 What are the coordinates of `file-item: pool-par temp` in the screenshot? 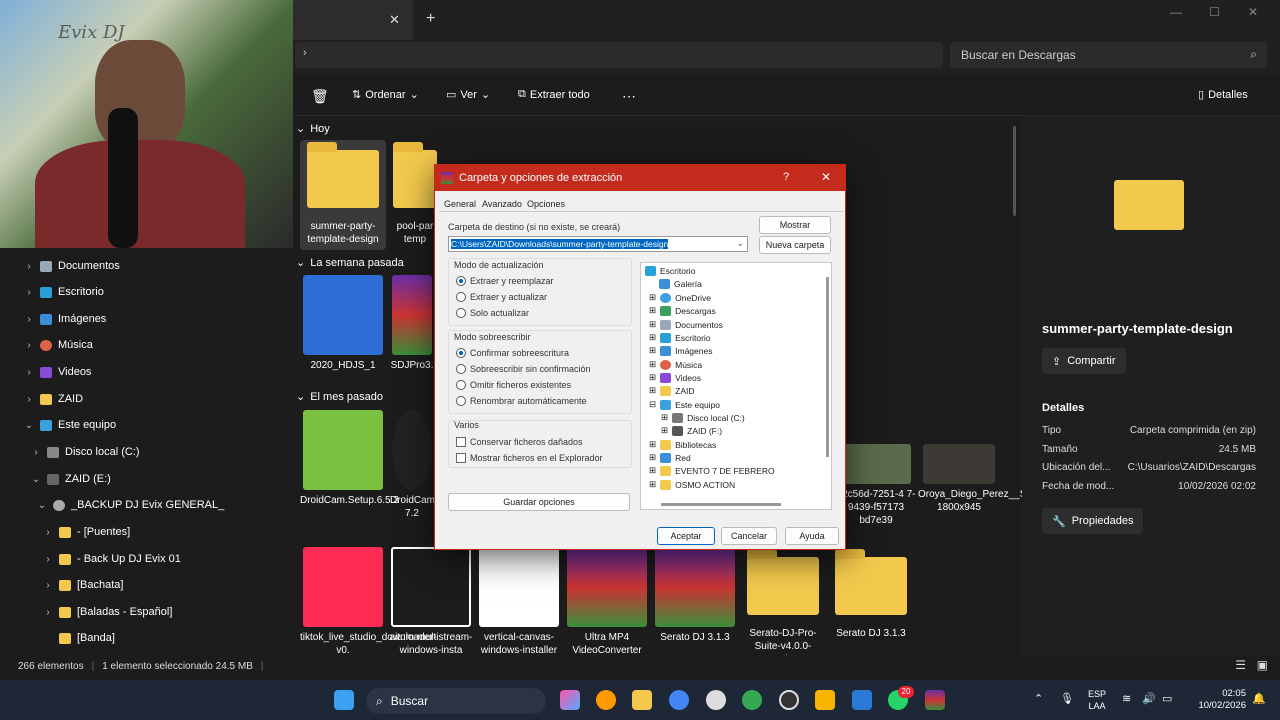 It's located at (415, 193).